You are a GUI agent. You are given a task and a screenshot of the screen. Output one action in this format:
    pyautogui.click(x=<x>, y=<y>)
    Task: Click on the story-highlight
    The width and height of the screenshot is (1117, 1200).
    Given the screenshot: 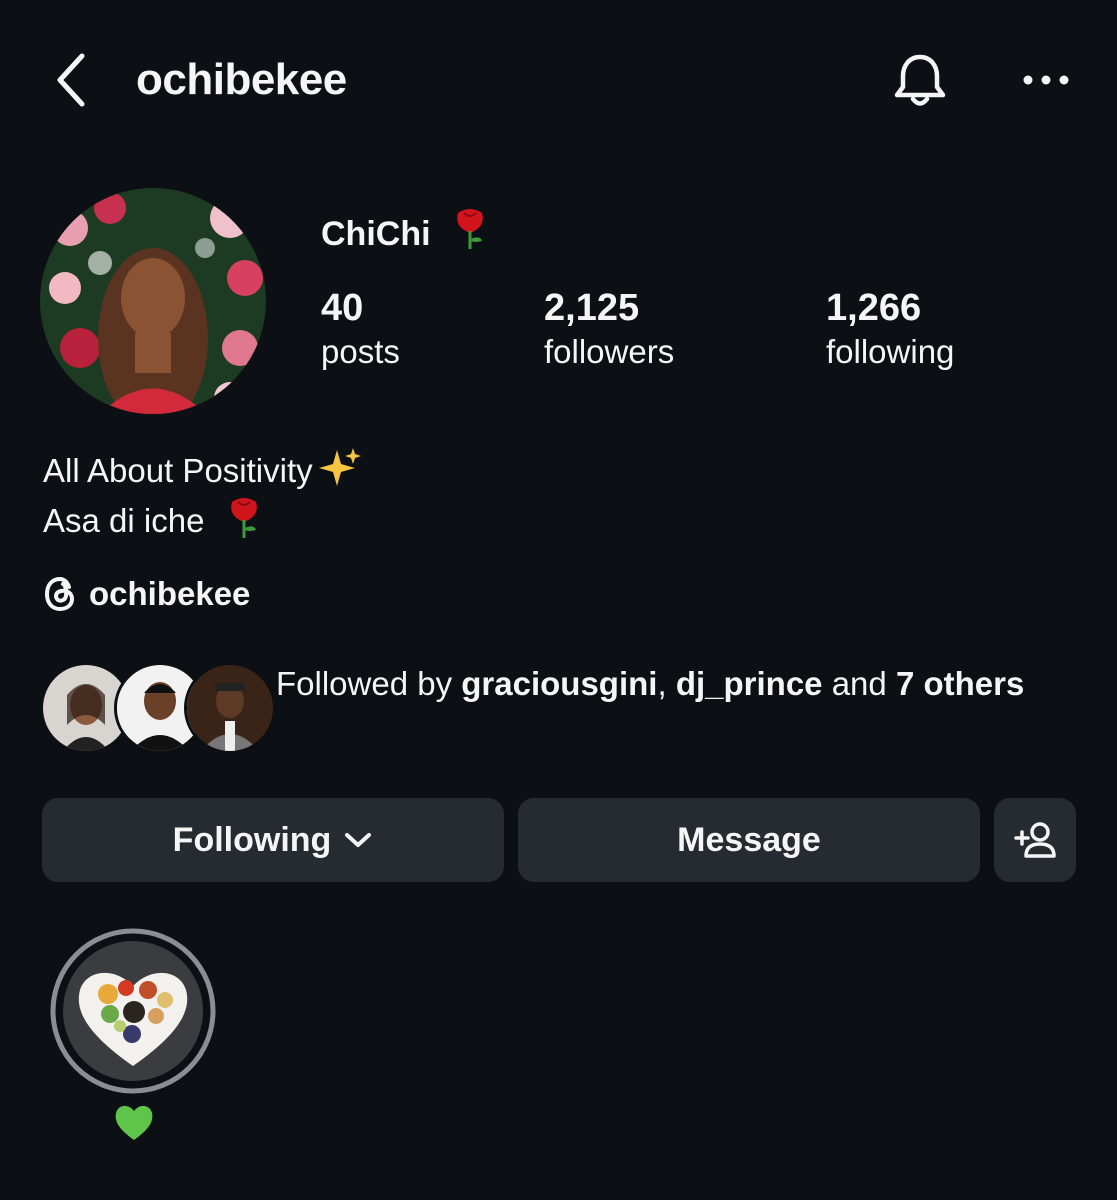 What is the action you would take?
    pyautogui.click(x=133, y=1011)
    